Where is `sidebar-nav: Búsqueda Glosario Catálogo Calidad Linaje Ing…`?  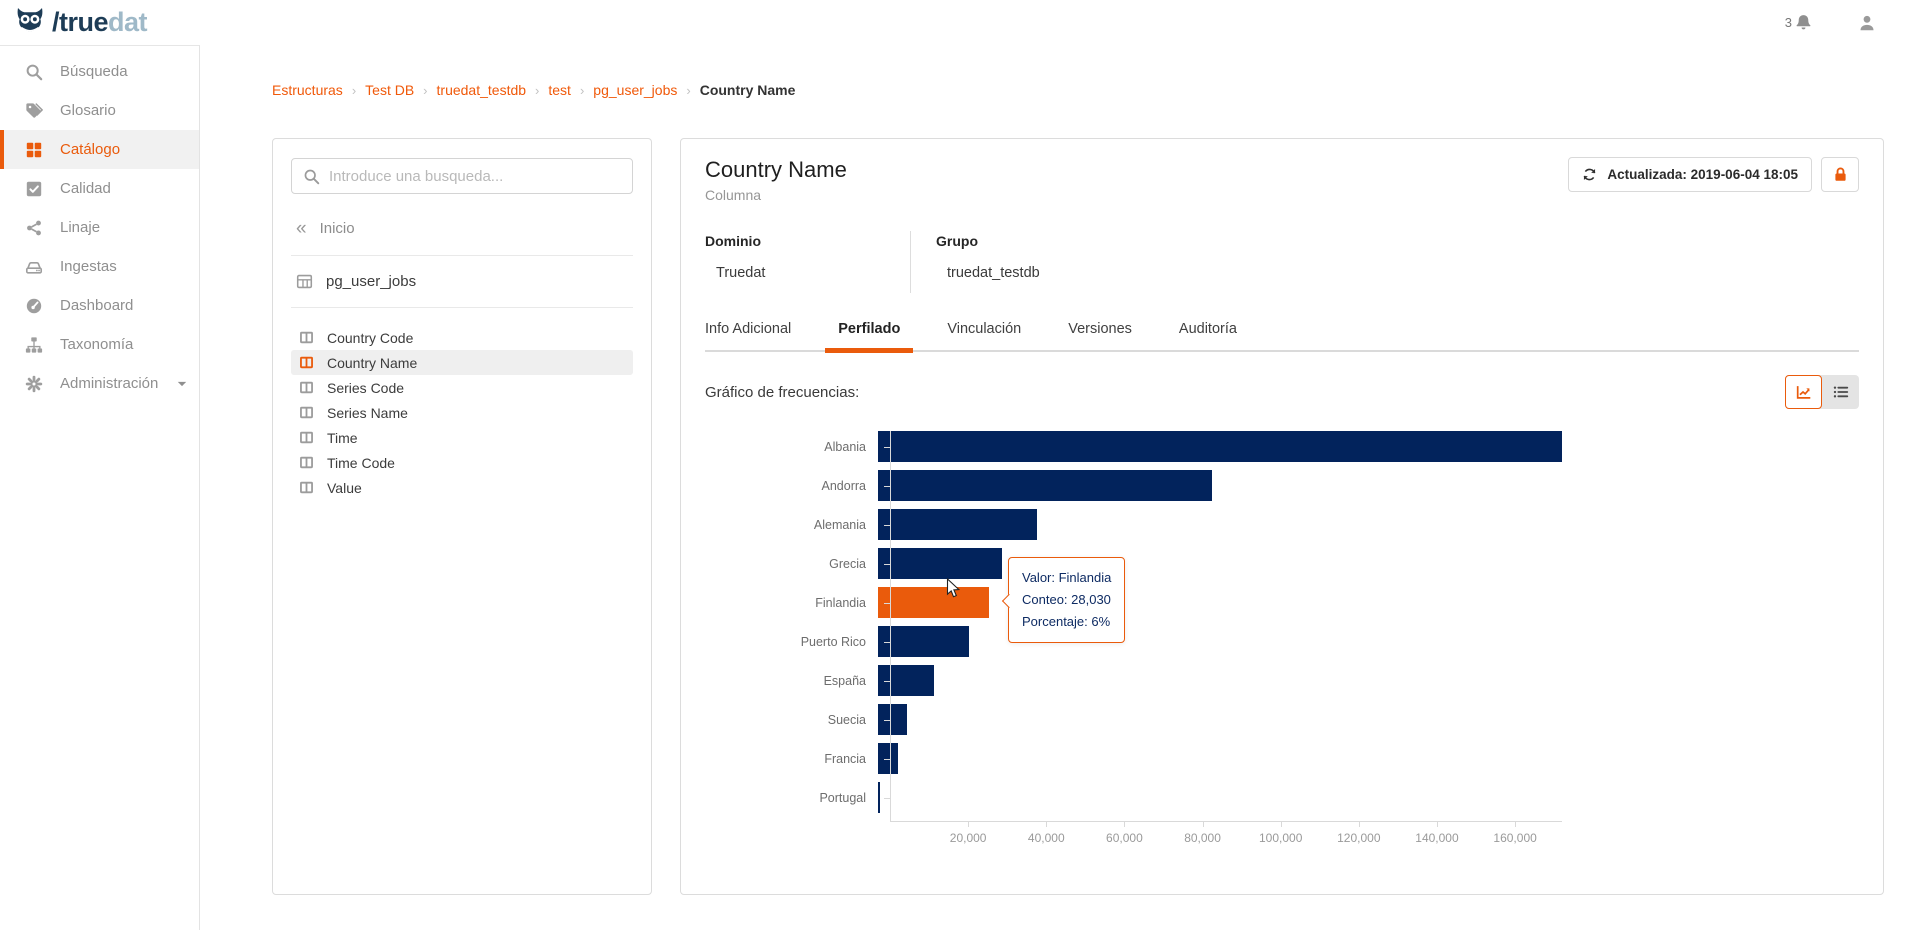 sidebar-nav: Búsqueda Glosario Catálogo Calidad Linaje Ing… is located at coordinates (100, 487).